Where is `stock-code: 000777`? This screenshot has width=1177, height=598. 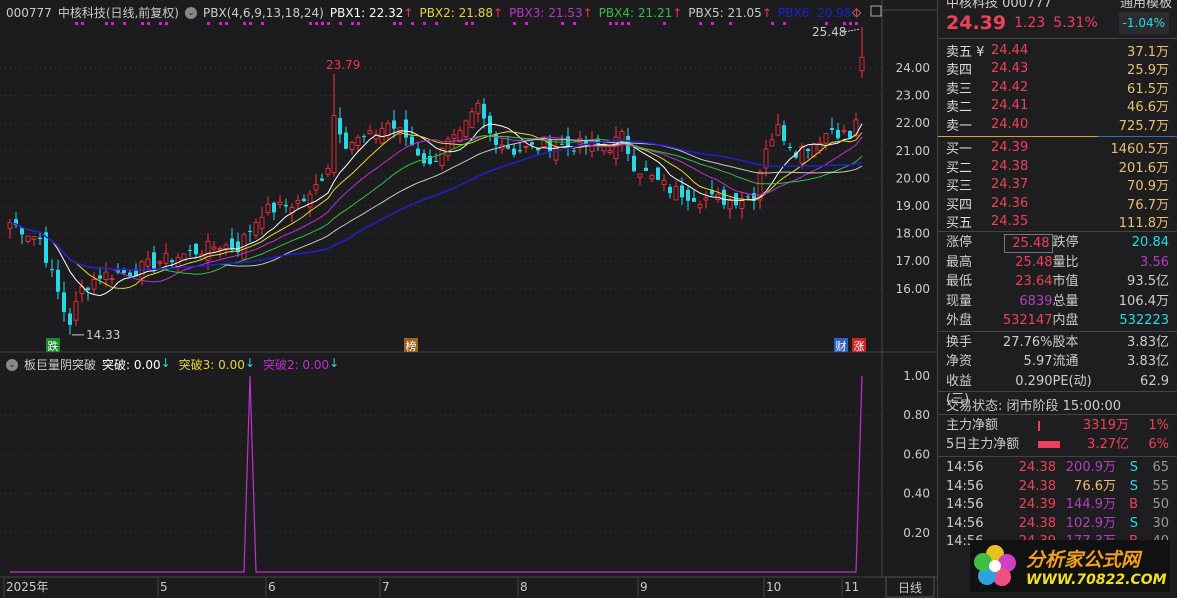 stock-code: 000777 is located at coordinates (29, 12).